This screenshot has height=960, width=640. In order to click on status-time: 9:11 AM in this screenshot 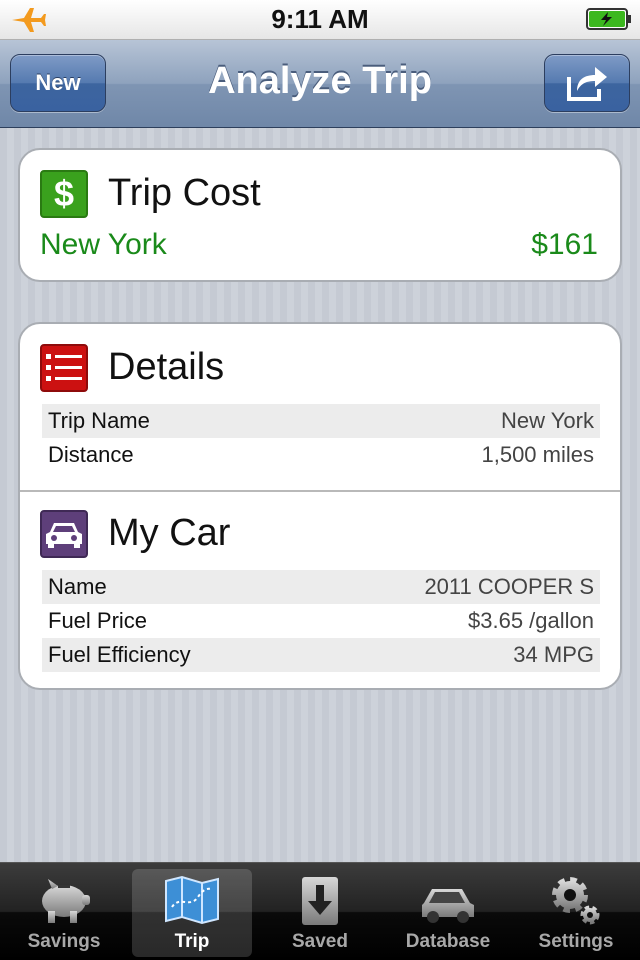, I will do `click(320, 19)`.